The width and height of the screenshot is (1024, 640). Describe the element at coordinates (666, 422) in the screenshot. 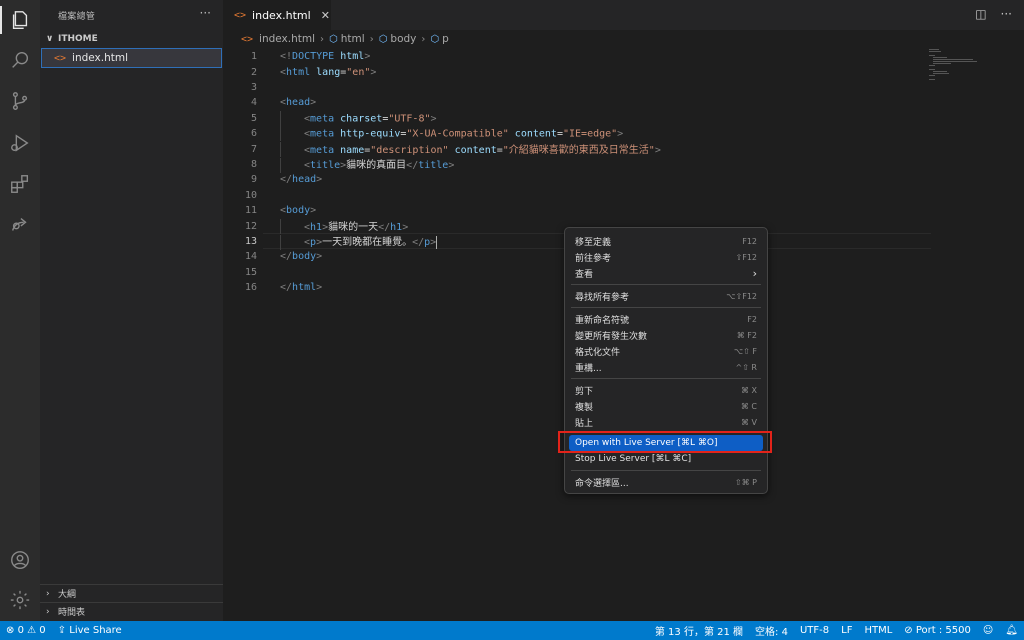

I see `menu-item-paste: 貼上 ⌘ V` at that location.